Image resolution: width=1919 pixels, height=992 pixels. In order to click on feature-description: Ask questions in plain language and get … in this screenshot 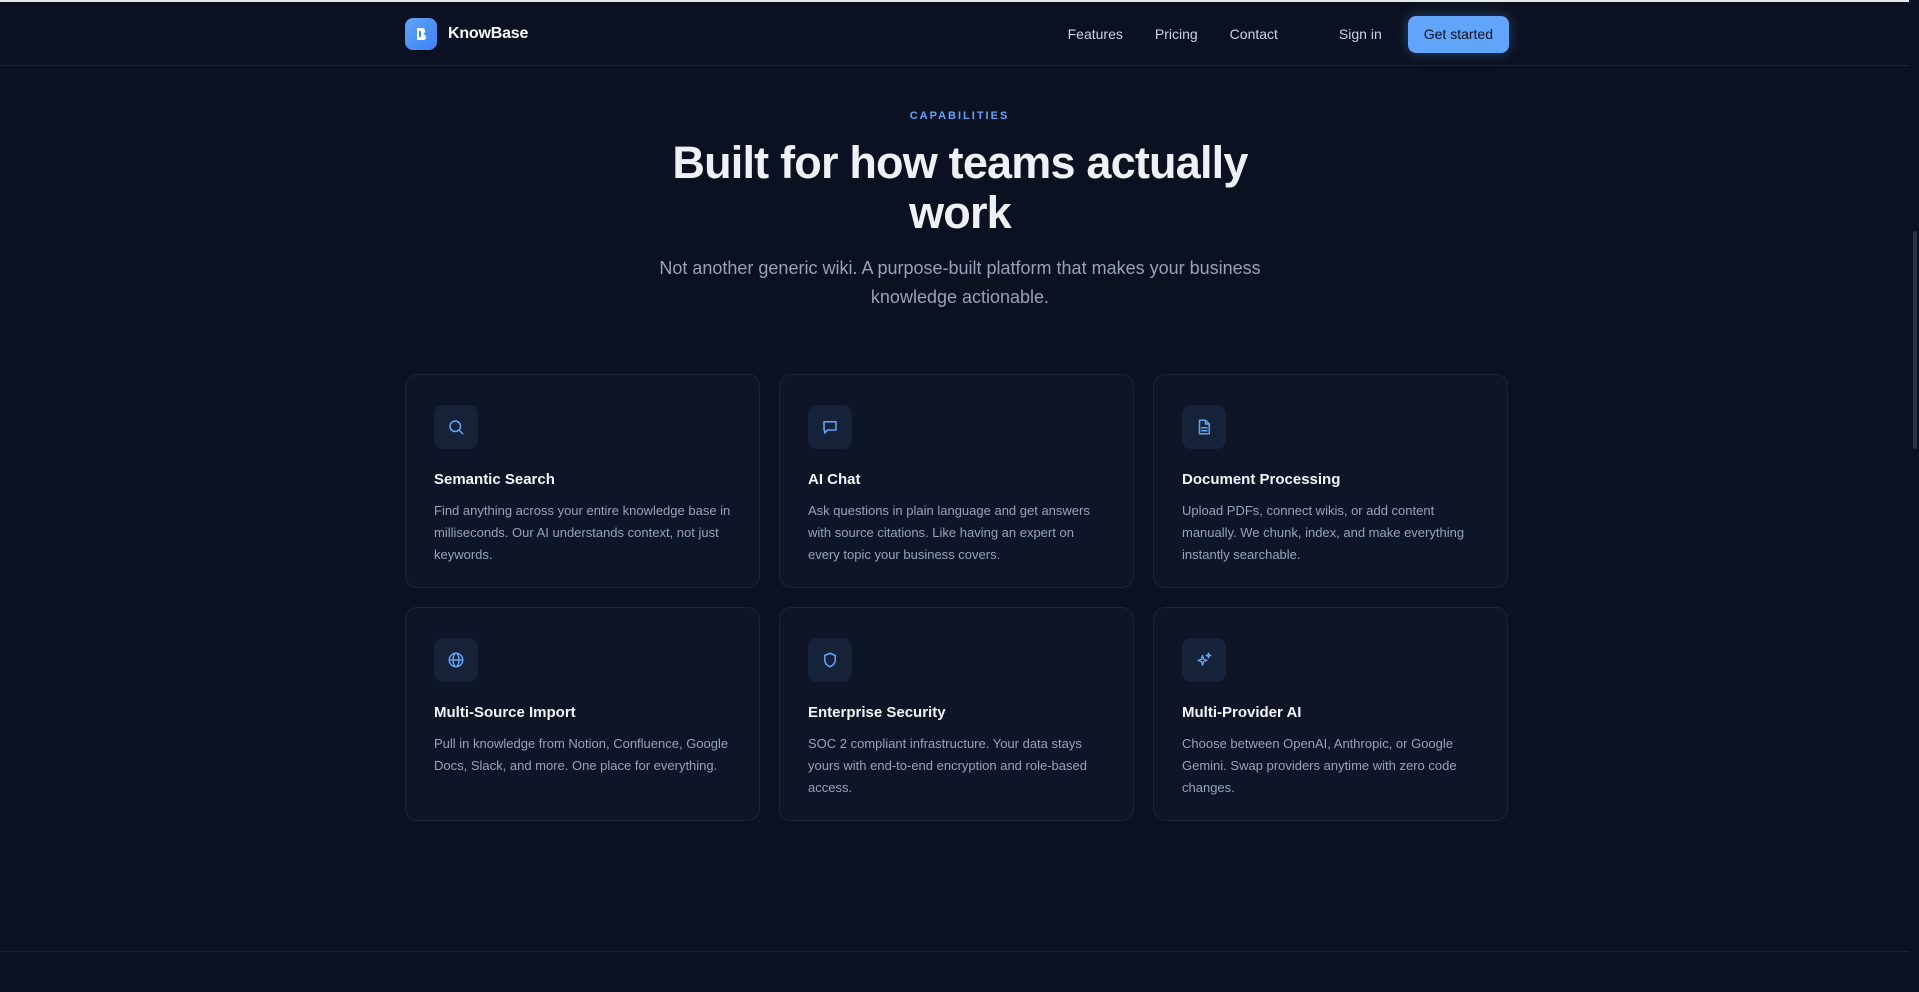, I will do `click(949, 532)`.